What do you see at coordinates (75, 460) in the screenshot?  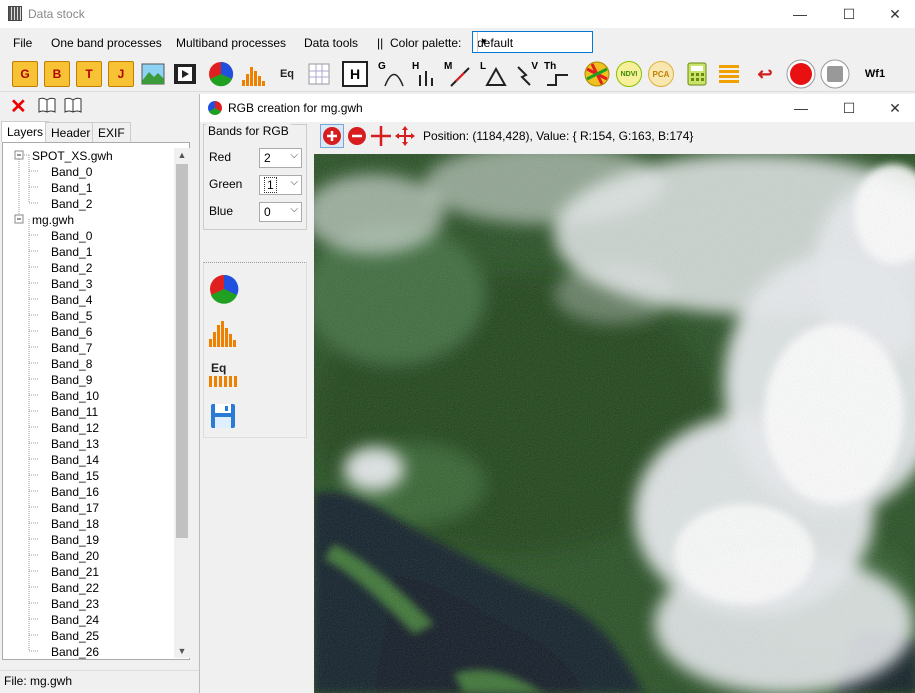 I see `tree-item-band: Band_14` at bounding box center [75, 460].